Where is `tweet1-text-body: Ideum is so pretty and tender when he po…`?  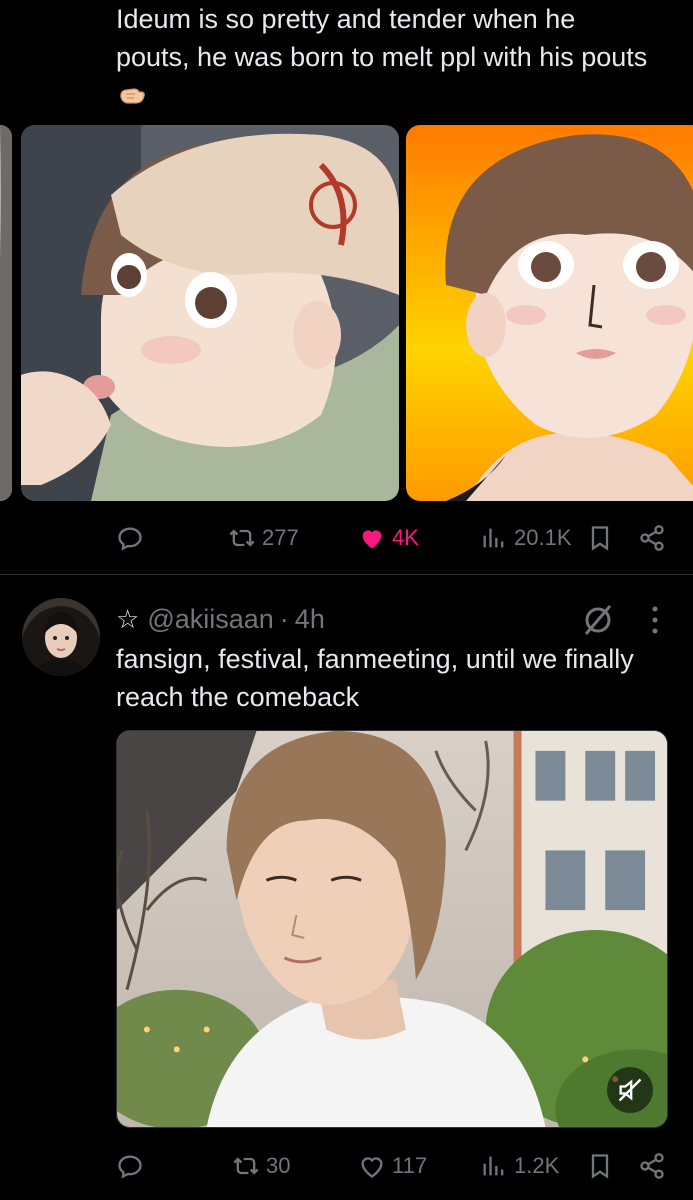 tweet1-text-body: Ideum is so pretty and tender when he po… is located at coordinates (382, 38).